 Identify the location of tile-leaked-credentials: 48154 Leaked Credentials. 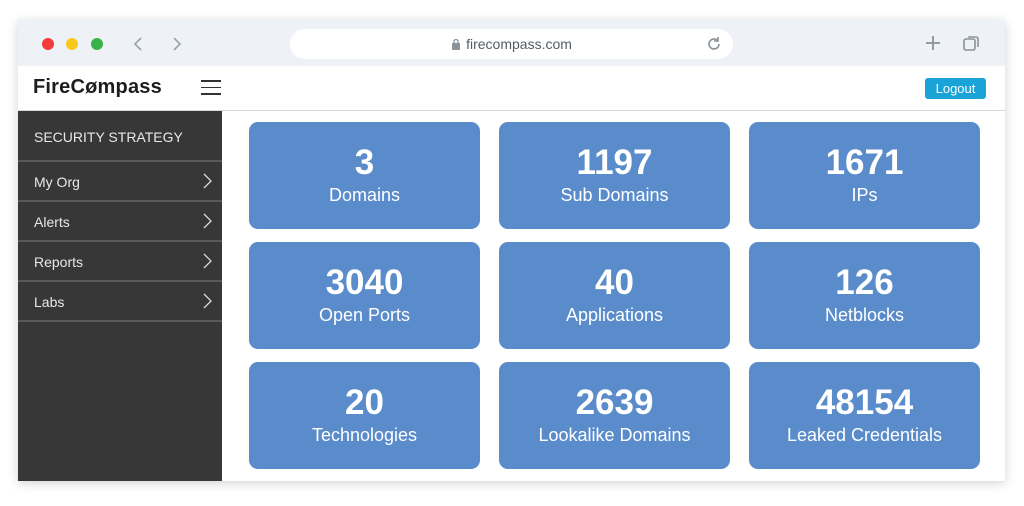
(864, 415).